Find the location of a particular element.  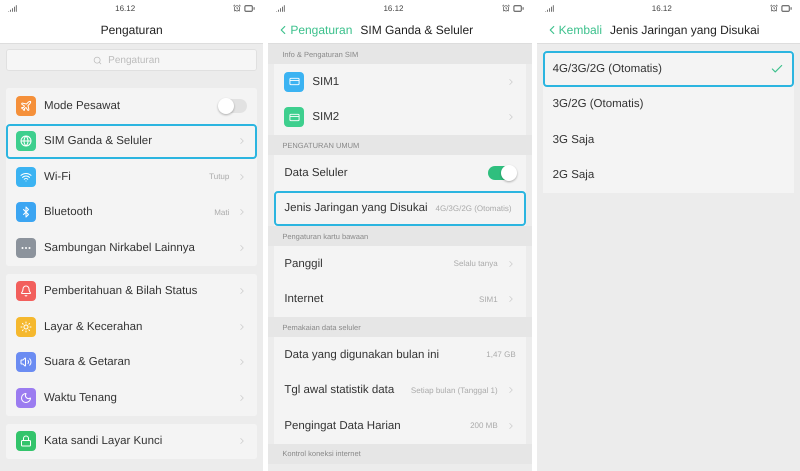

setting-value: 4G/3G/2G (Otomatis) is located at coordinates (474, 208).